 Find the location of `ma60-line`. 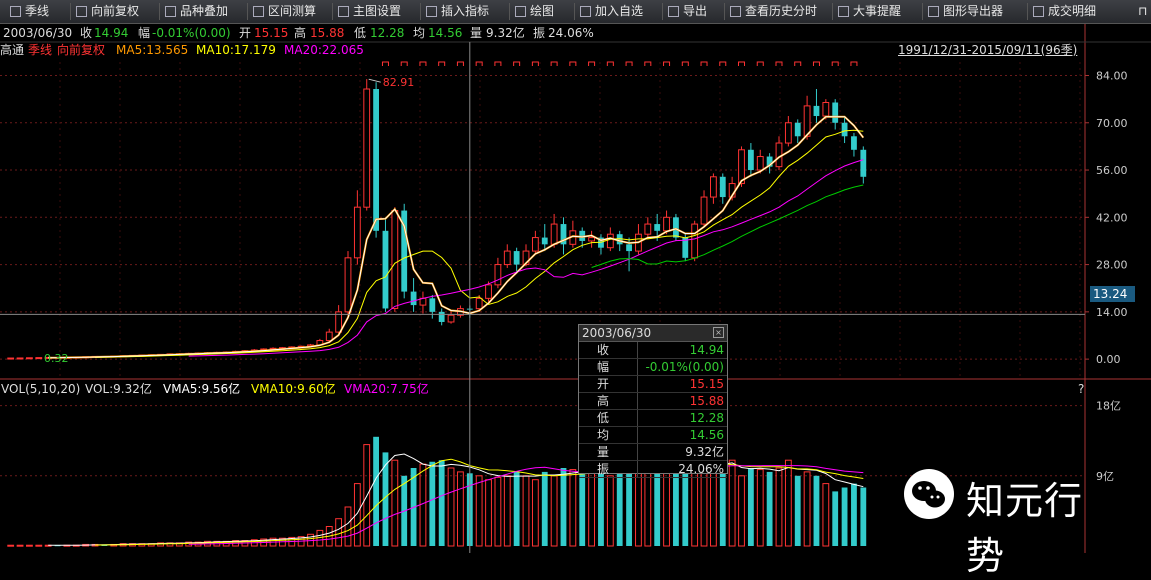

ma60-line is located at coordinates (727, 226).